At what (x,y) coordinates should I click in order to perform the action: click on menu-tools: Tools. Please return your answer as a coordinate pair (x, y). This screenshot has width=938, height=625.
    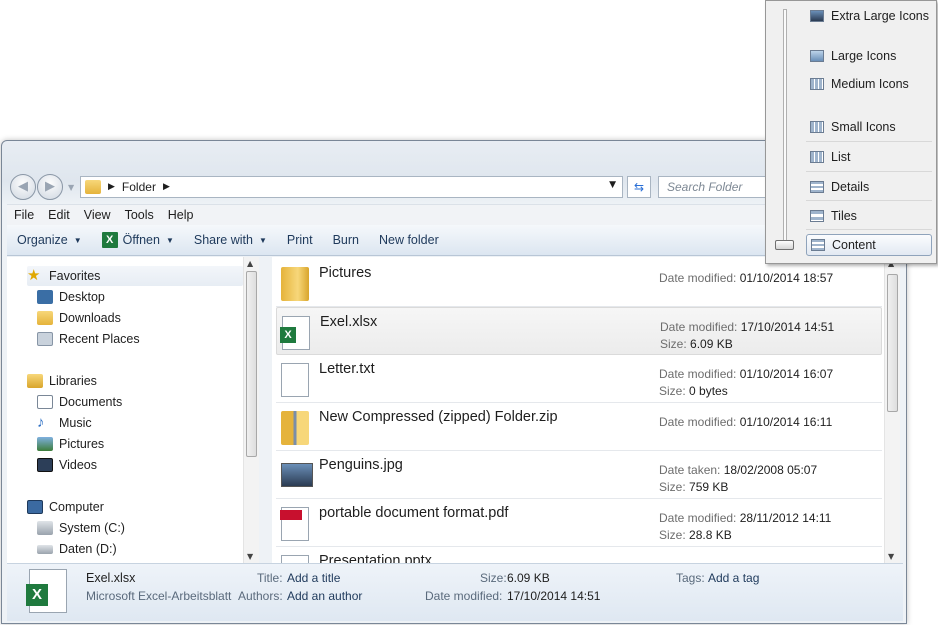
    Looking at the image, I should click on (139, 215).